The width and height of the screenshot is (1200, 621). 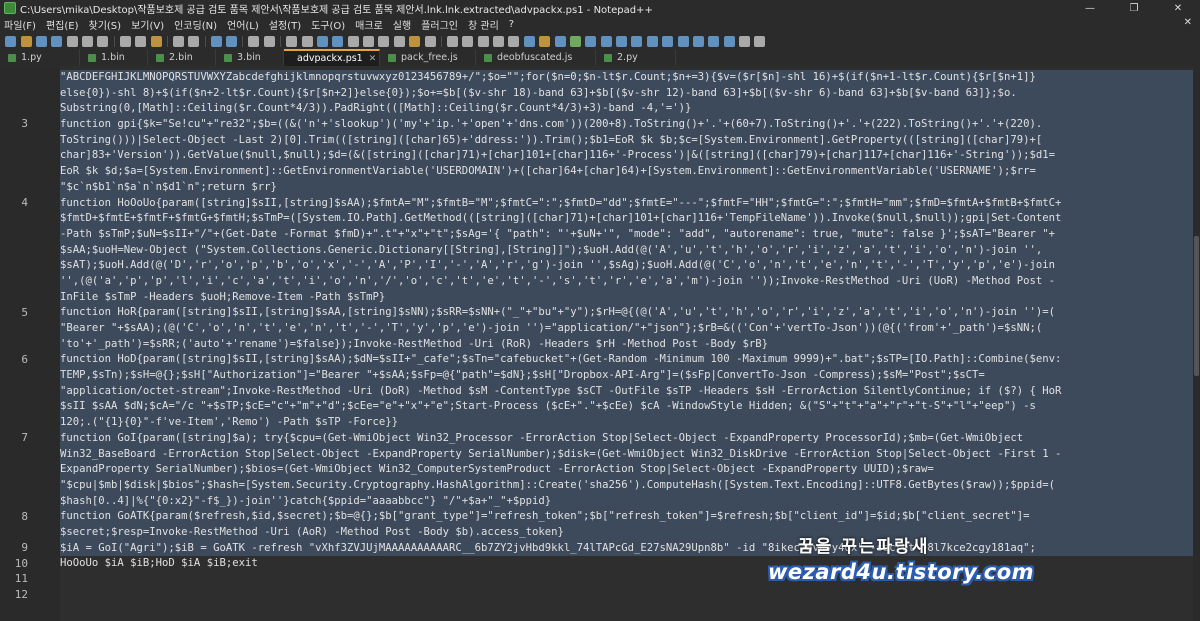 What do you see at coordinates (307, 41) in the screenshot?
I see `sync-horizontal-icon` at bounding box center [307, 41].